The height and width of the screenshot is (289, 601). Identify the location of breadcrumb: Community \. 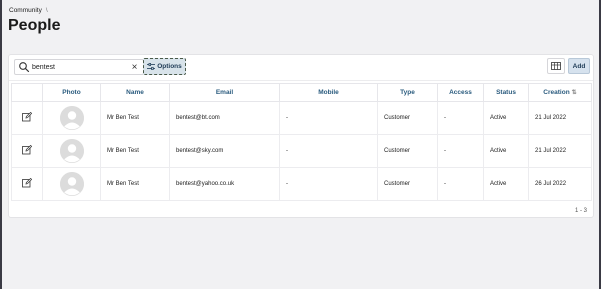
(28, 10).